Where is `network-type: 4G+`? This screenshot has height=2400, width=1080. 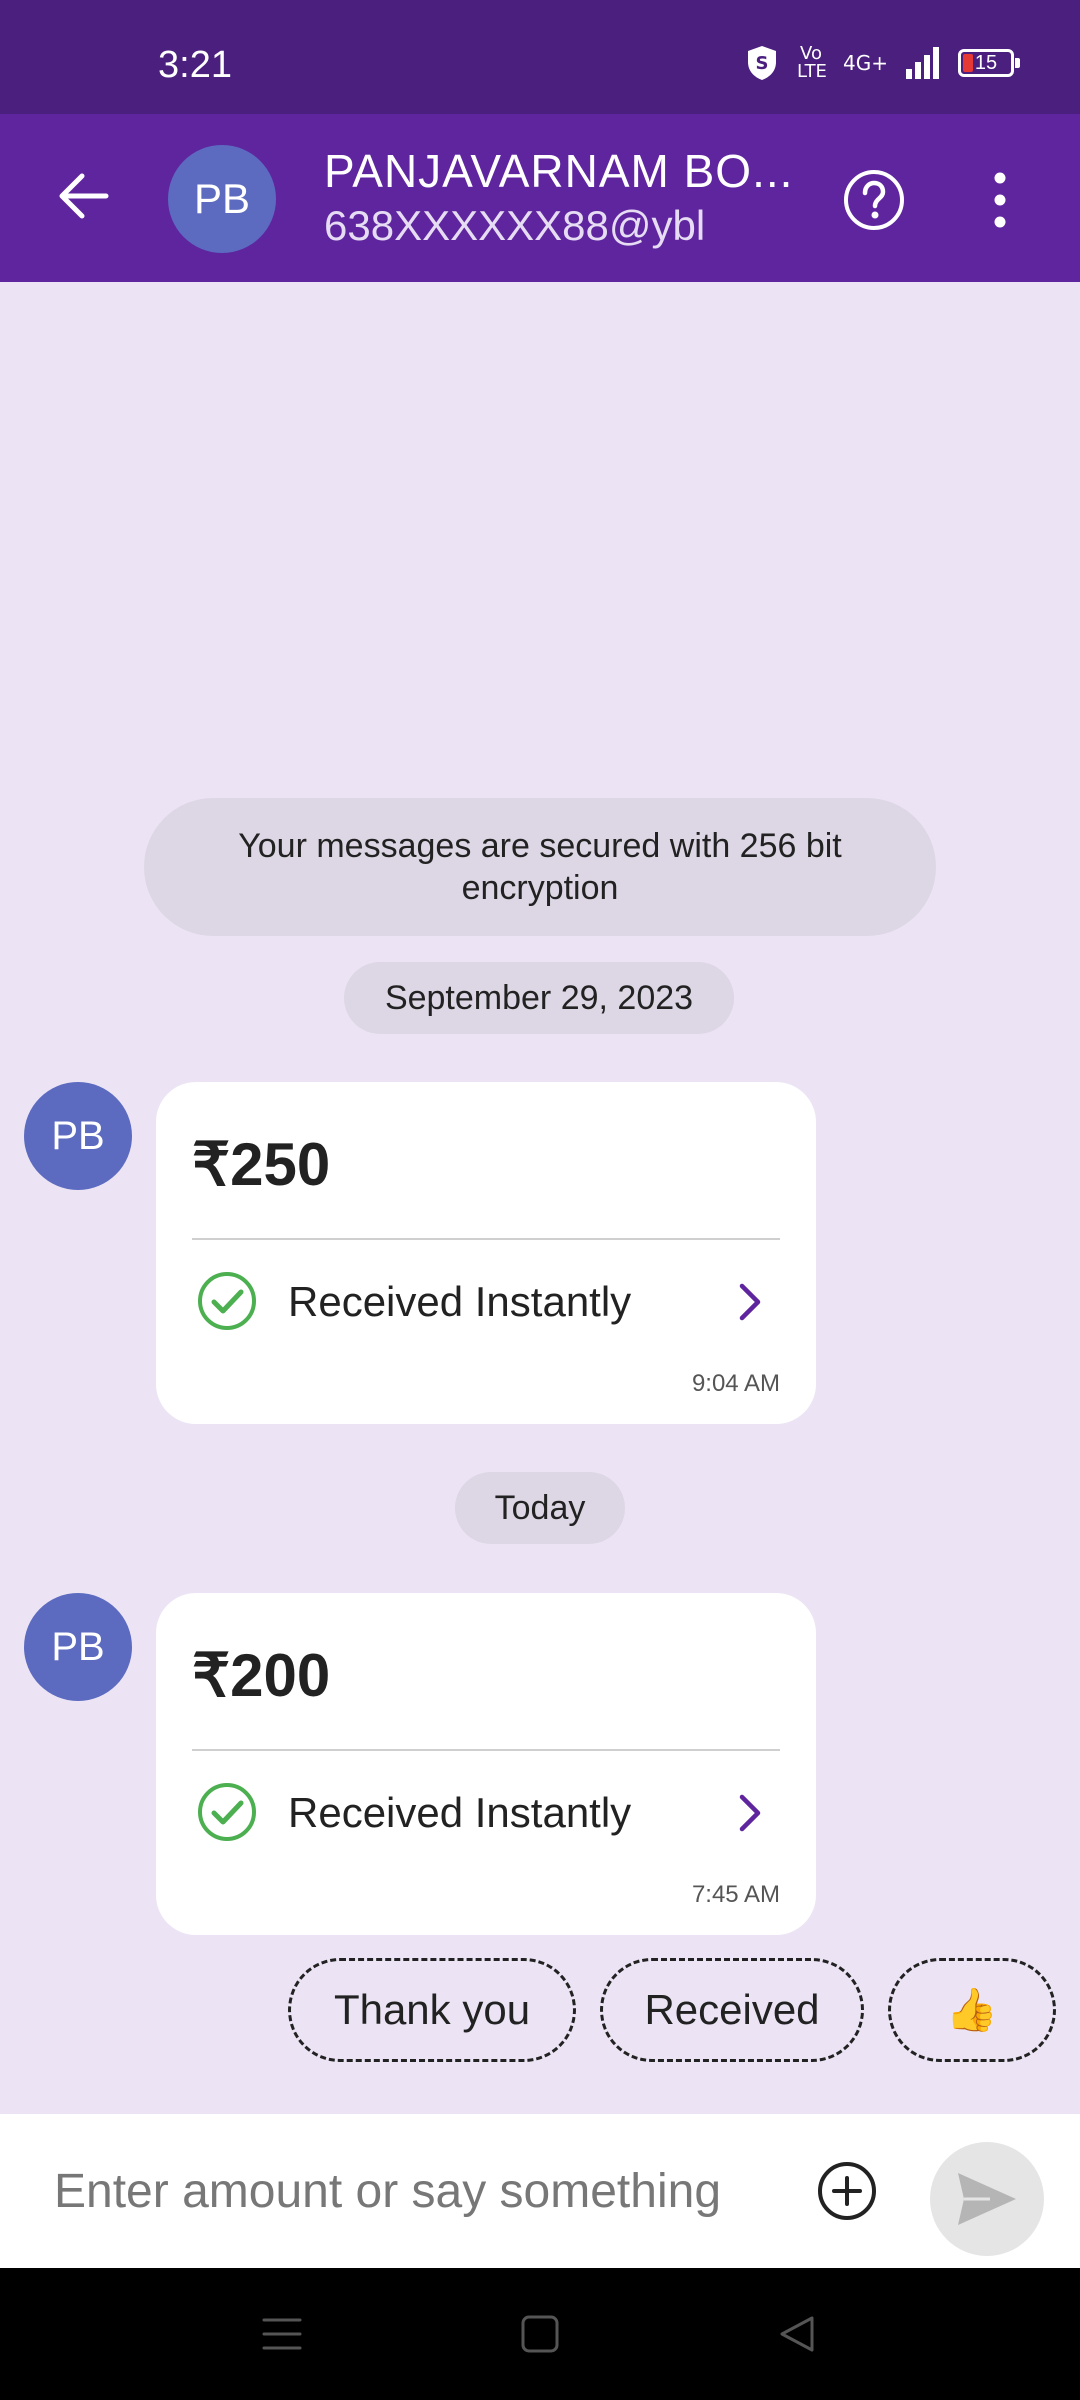 network-type: 4G+ is located at coordinates (865, 63).